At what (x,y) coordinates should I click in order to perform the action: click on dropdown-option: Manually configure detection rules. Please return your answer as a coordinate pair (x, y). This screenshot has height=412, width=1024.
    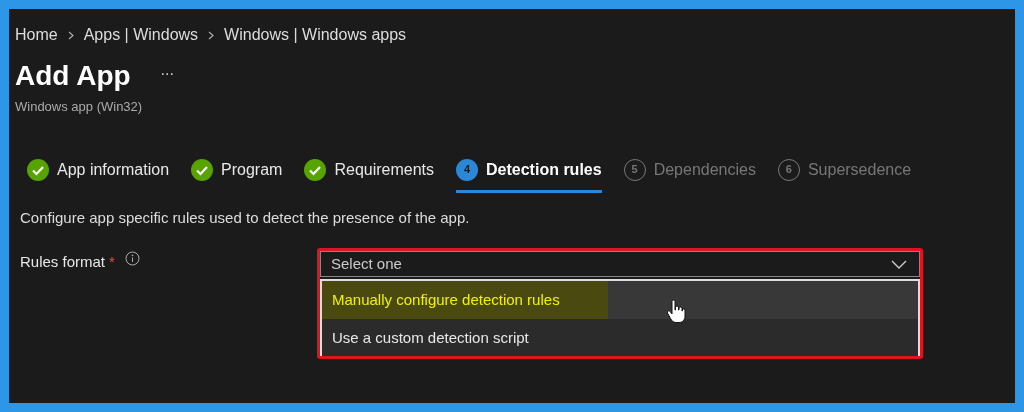
    Looking at the image, I should click on (620, 300).